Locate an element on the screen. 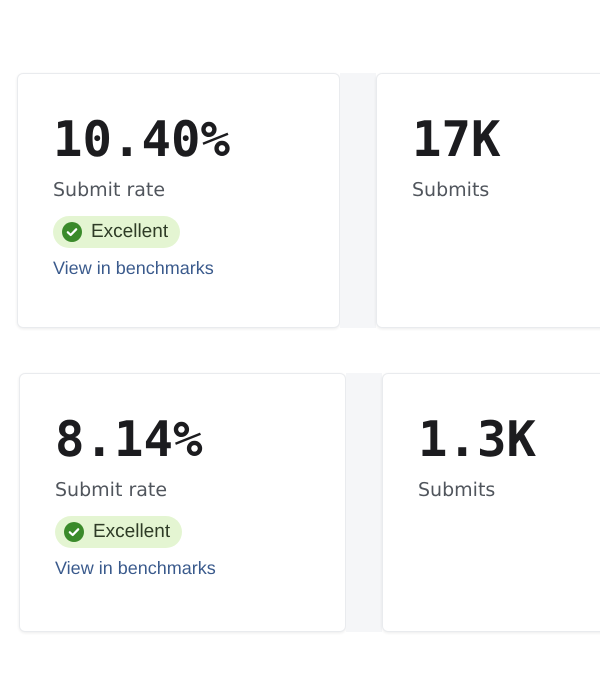  metric-value: 10.40% is located at coordinates (141, 140).